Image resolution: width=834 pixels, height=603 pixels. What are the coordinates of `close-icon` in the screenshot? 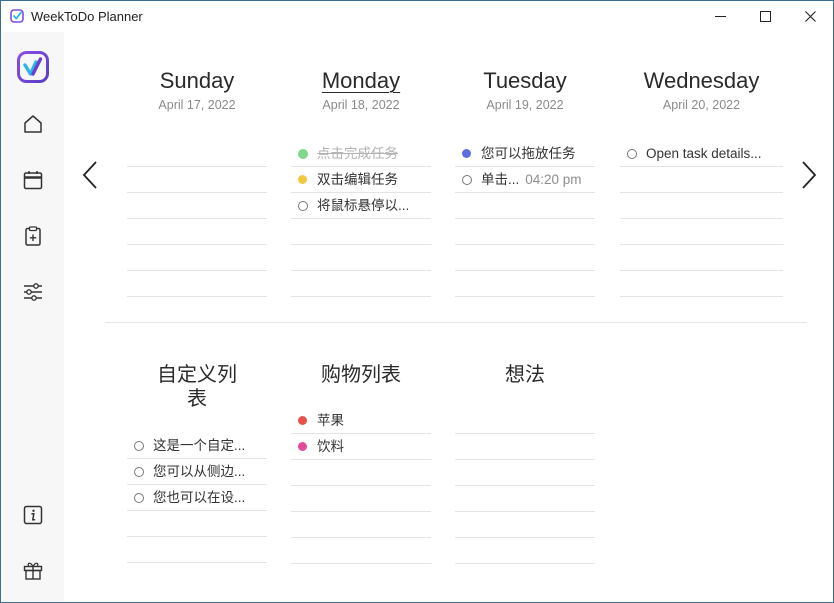 It's located at (810, 16).